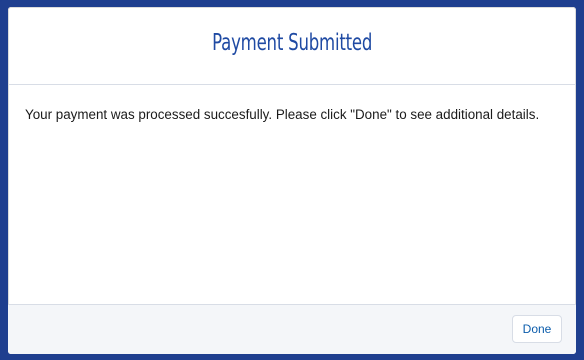 This screenshot has width=584, height=360. What do you see at coordinates (537, 329) in the screenshot?
I see `done-button: Done` at bounding box center [537, 329].